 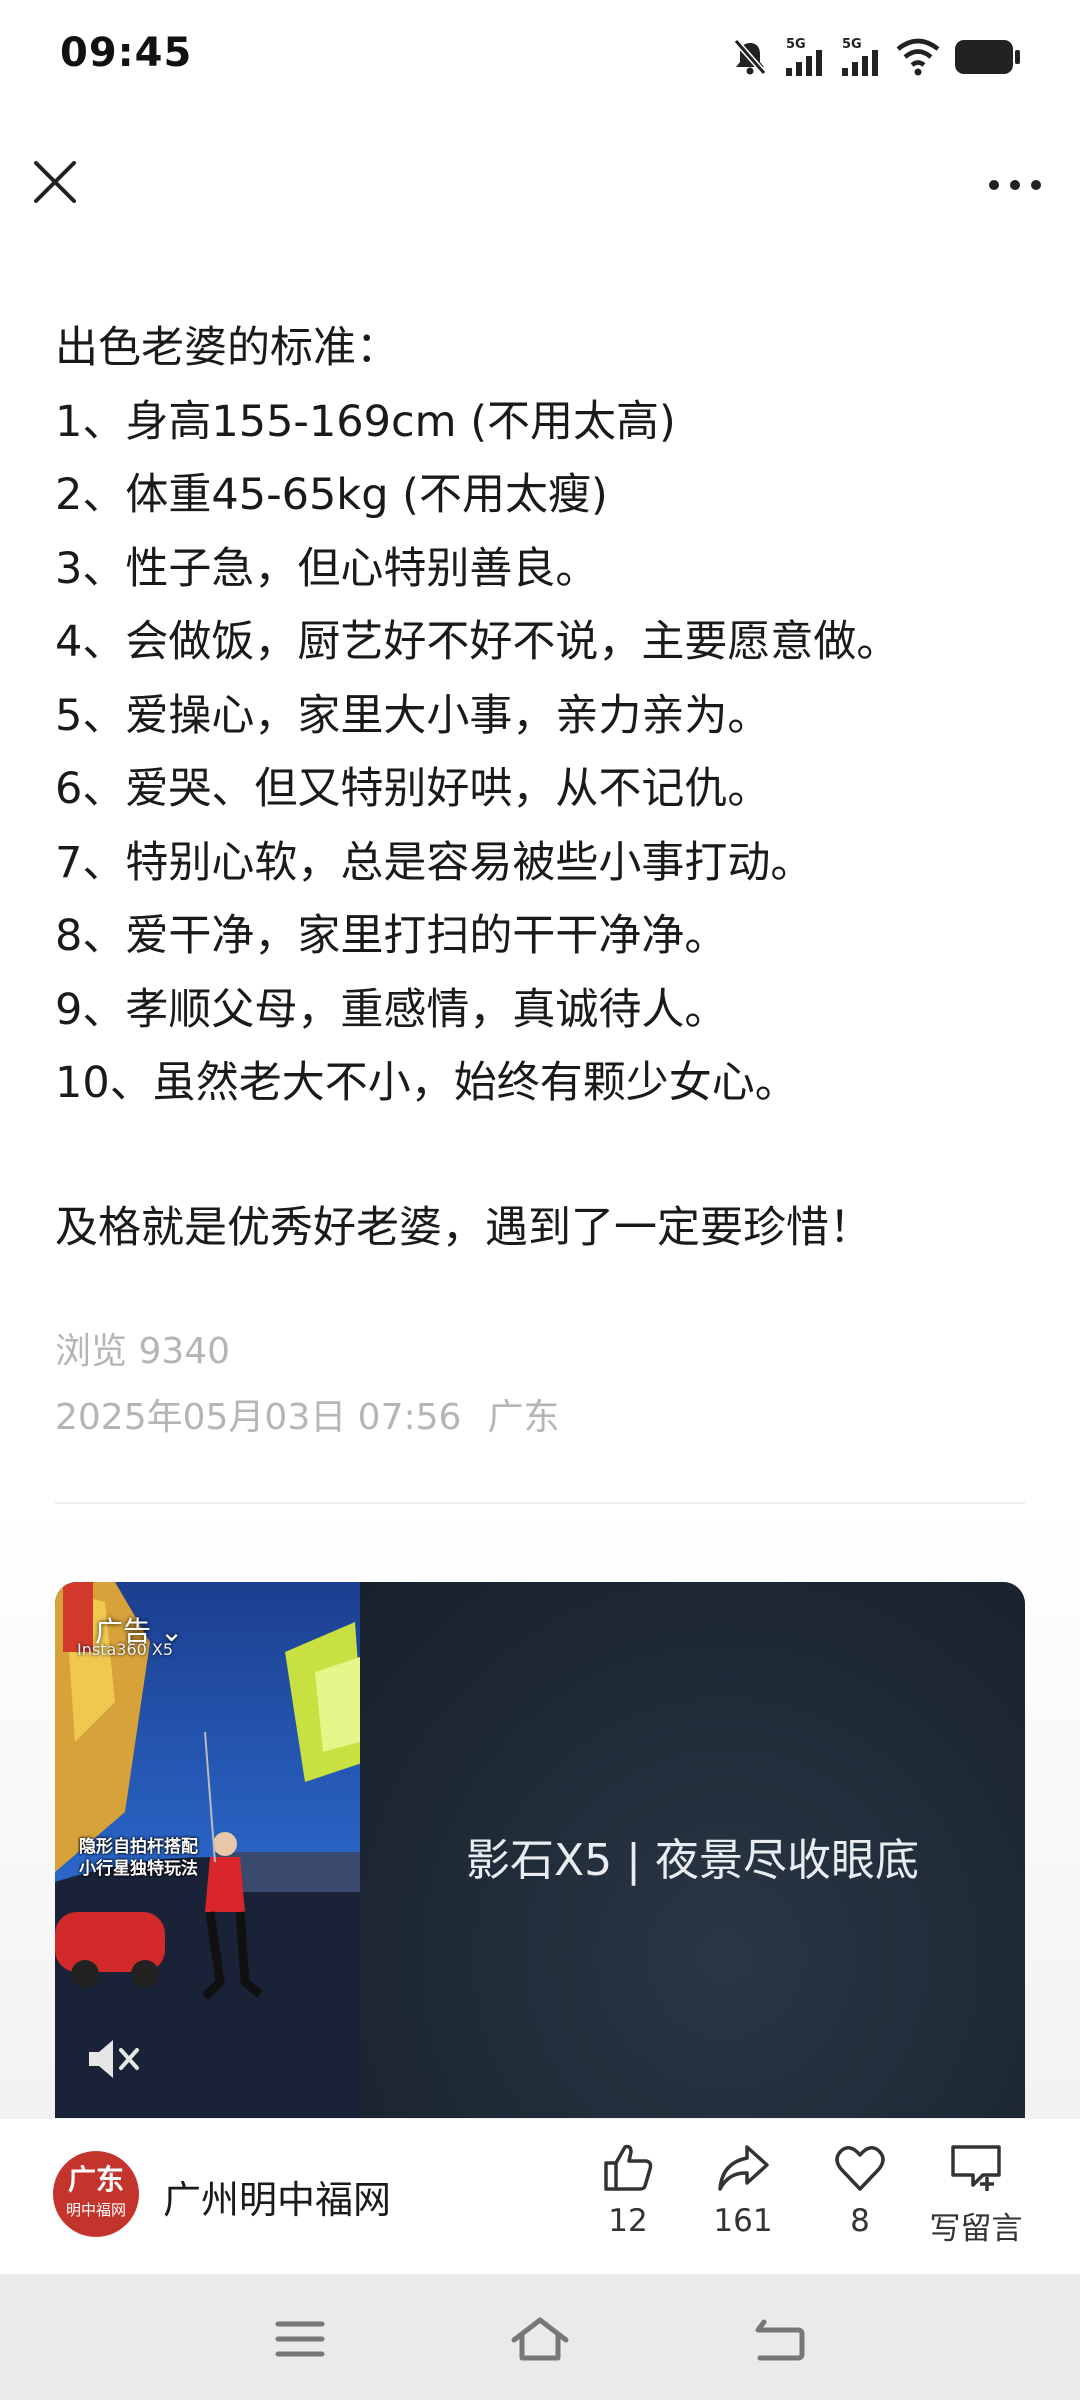 I want to click on list-item: 5、爱操心，家里大小事，亲力亲为。, so click(x=413, y=715).